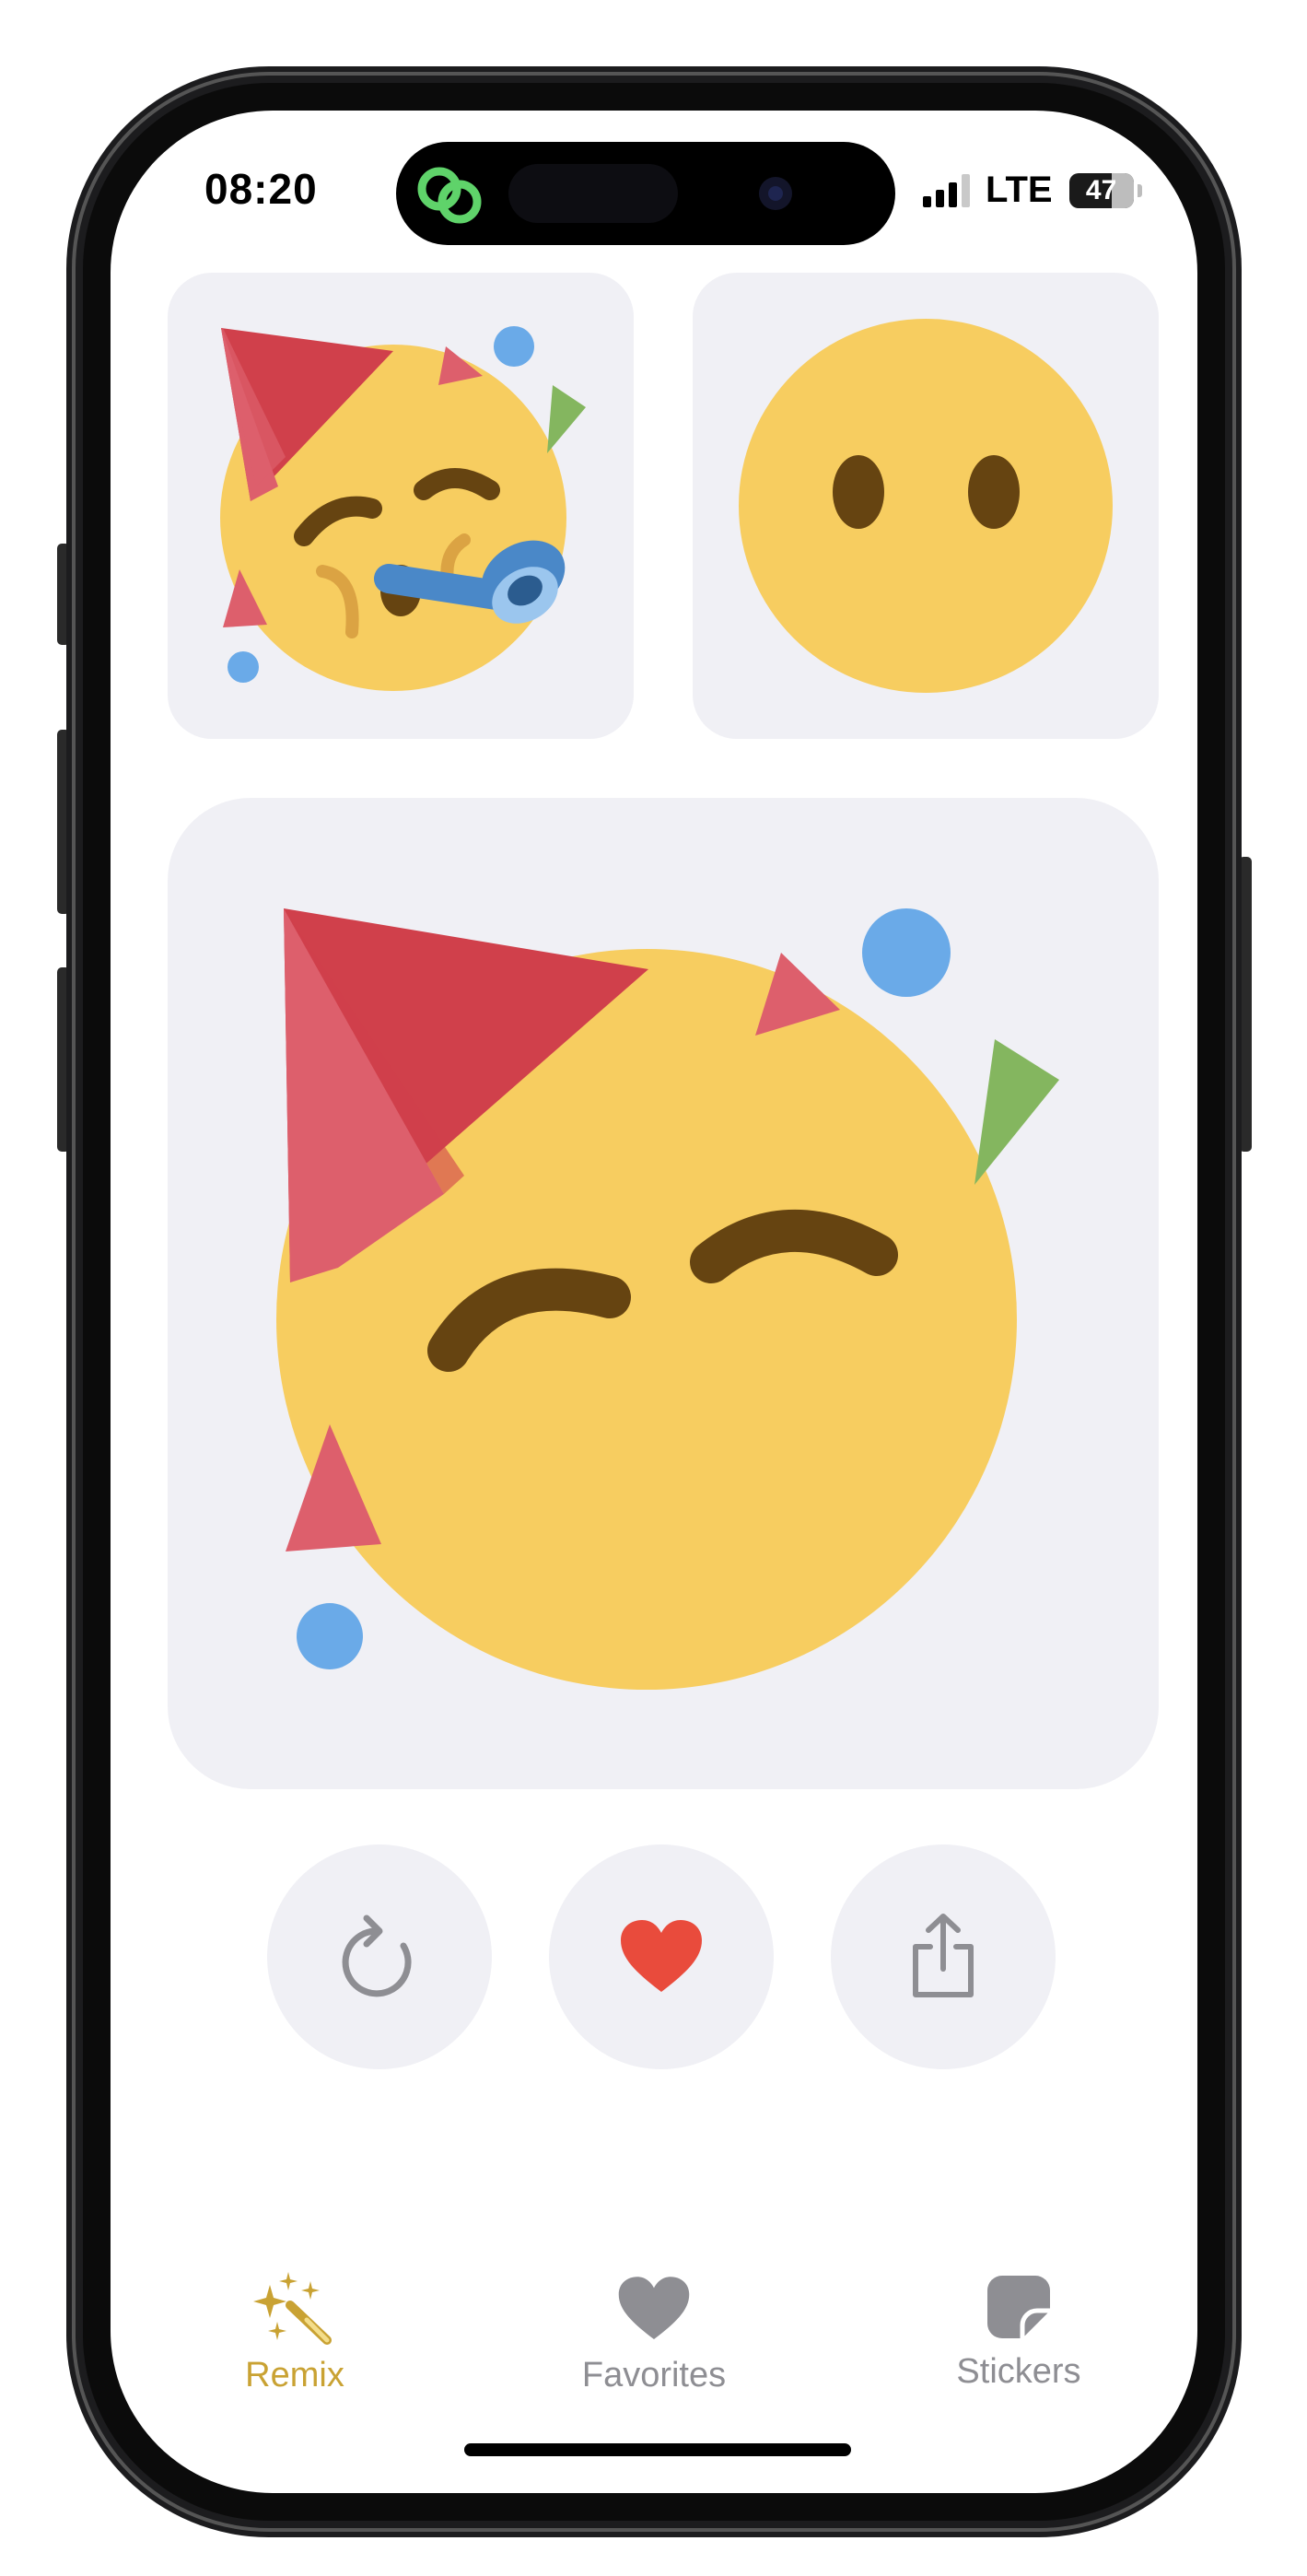 The height and width of the screenshot is (2576, 1307). What do you see at coordinates (1018, 2371) in the screenshot?
I see `tab-stickers-label: Stickers` at bounding box center [1018, 2371].